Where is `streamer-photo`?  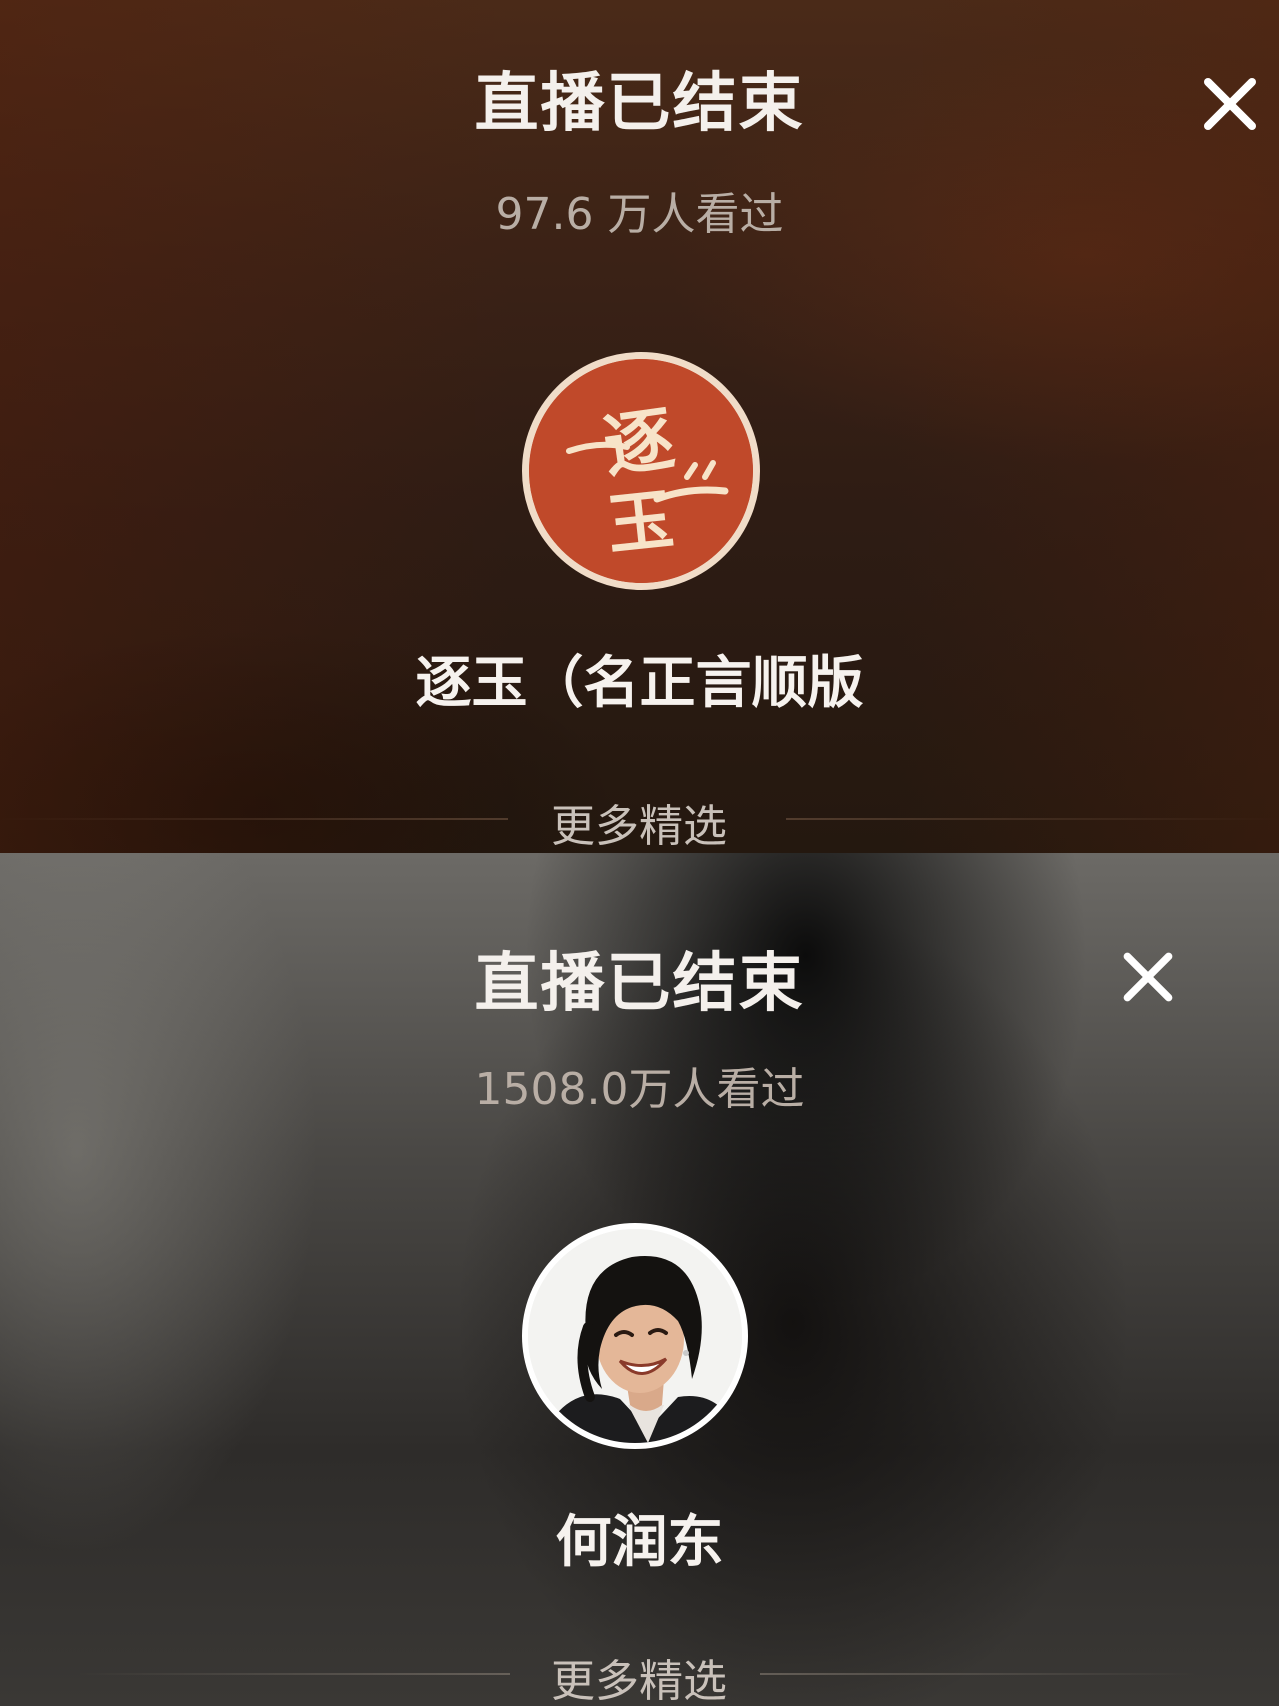 streamer-photo is located at coordinates (635, 1336).